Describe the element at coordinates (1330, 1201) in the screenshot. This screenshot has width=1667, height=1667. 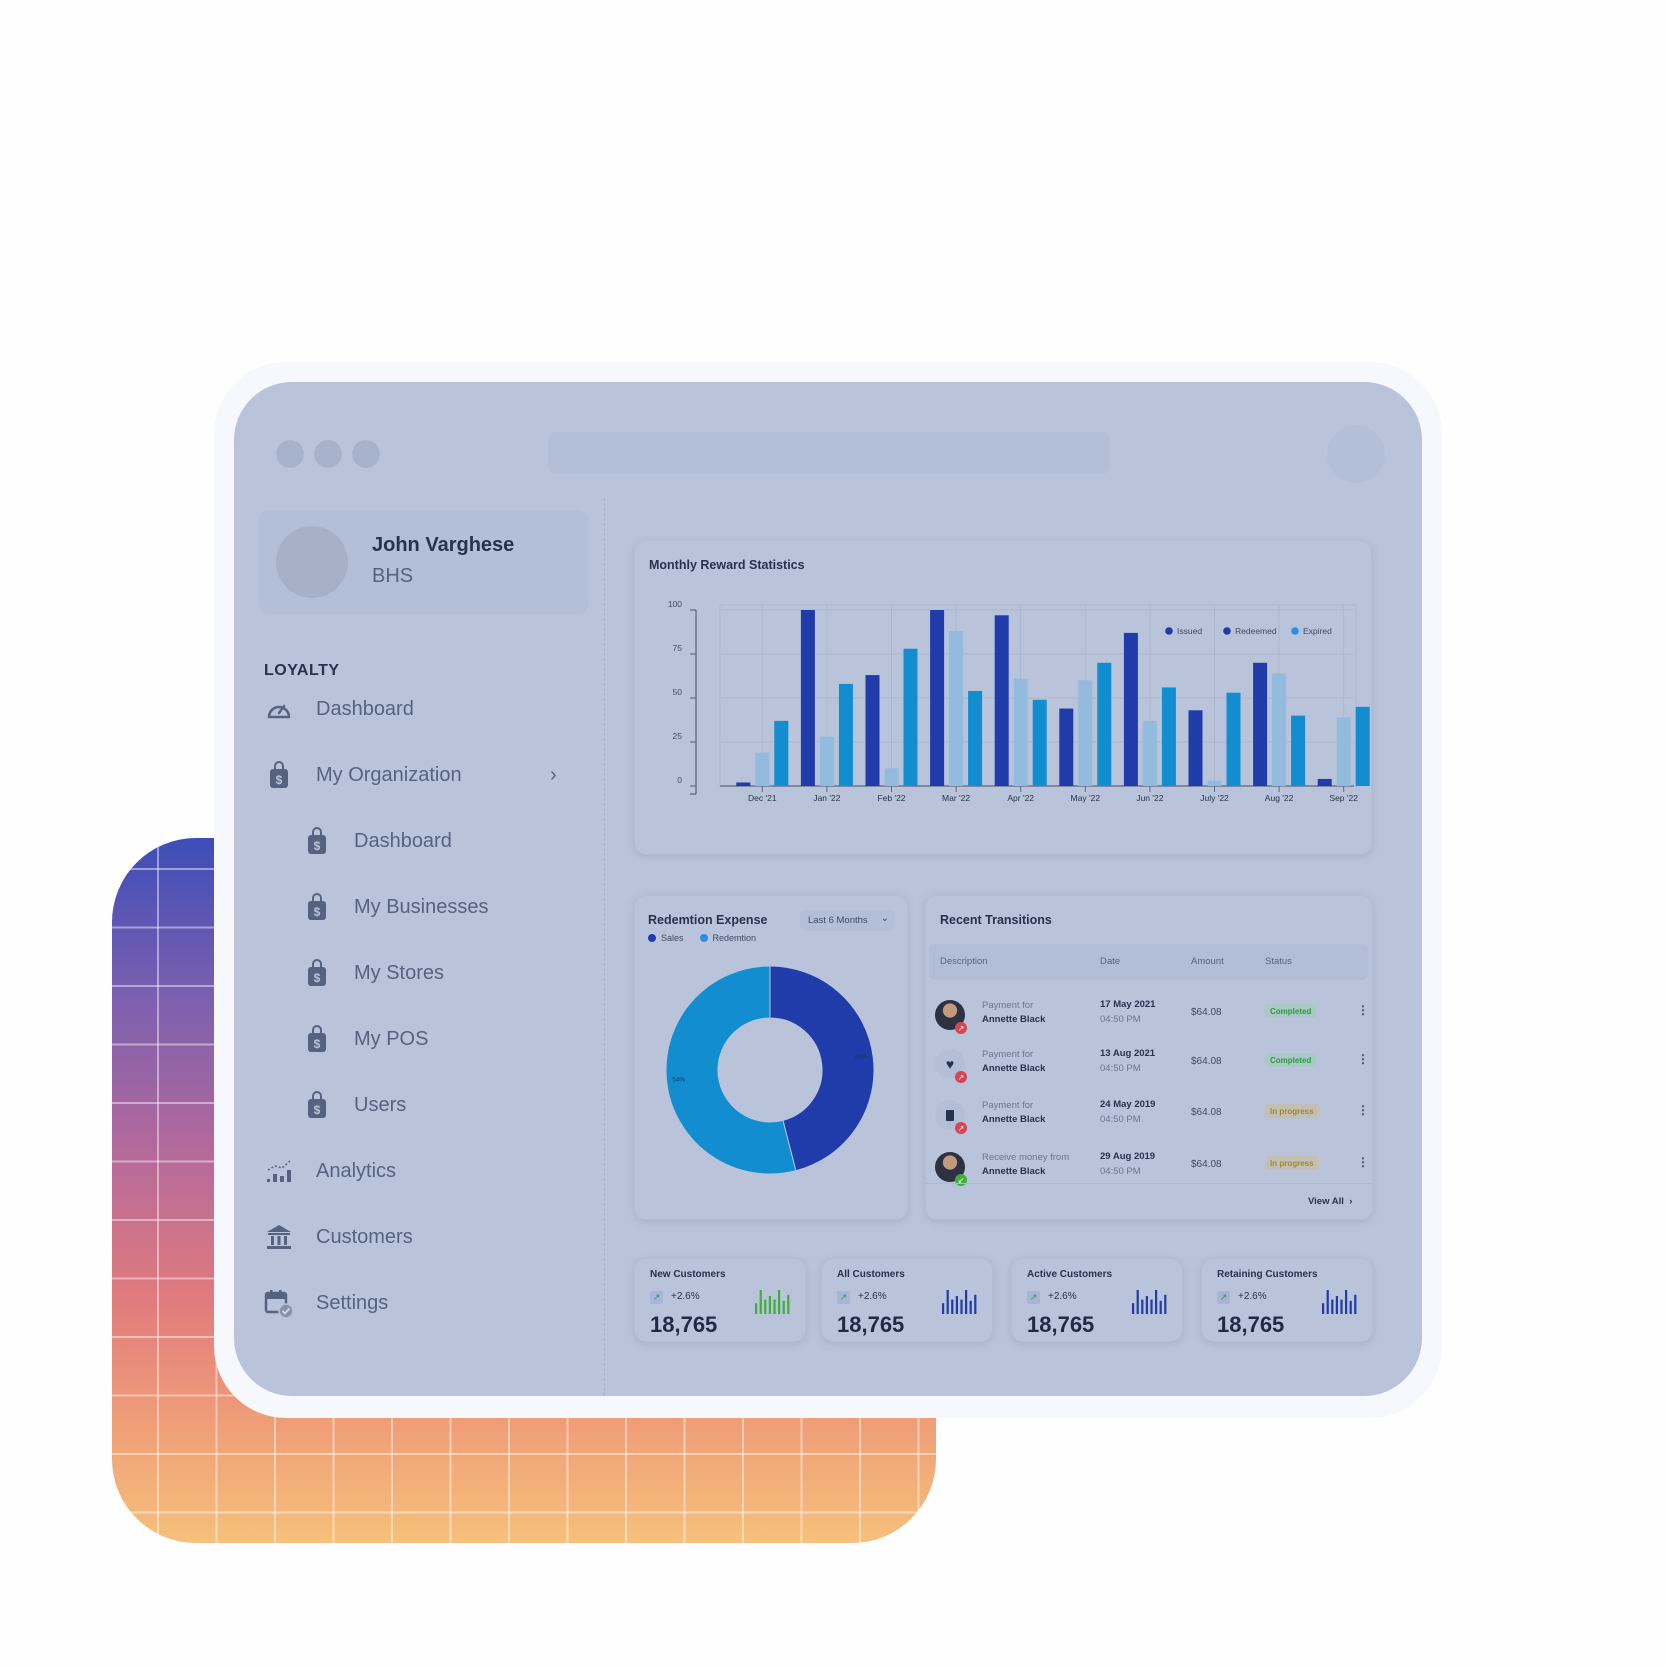
I see `view-all-link: View All ›` at that location.